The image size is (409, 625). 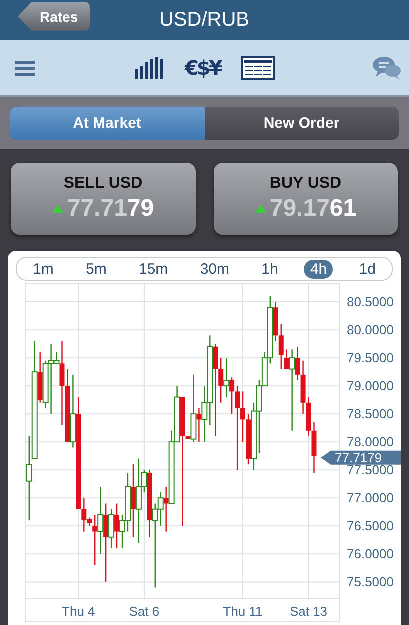 What do you see at coordinates (204, 20) in the screenshot?
I see `screen-title: USD/RUB` at bounding box center [204, 20].